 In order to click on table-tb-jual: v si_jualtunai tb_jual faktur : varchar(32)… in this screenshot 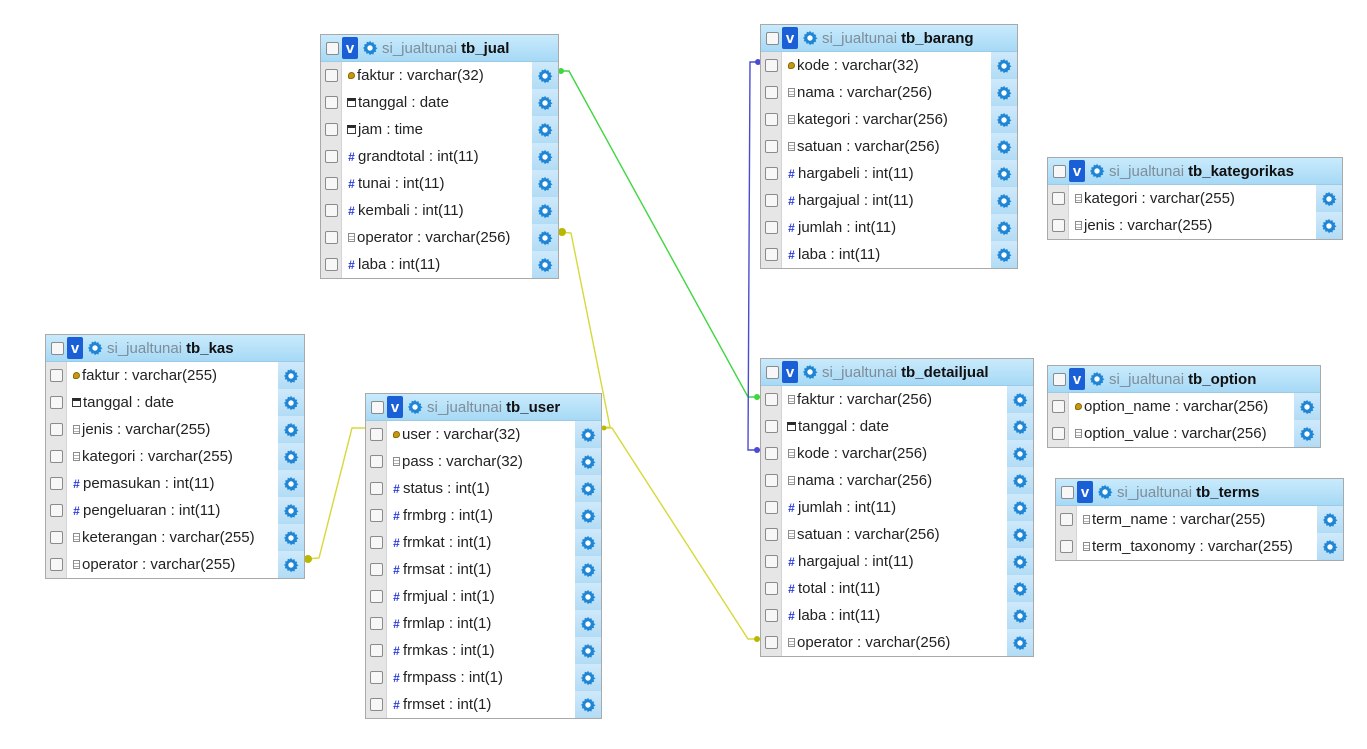, I will do `click(439, 156)`.